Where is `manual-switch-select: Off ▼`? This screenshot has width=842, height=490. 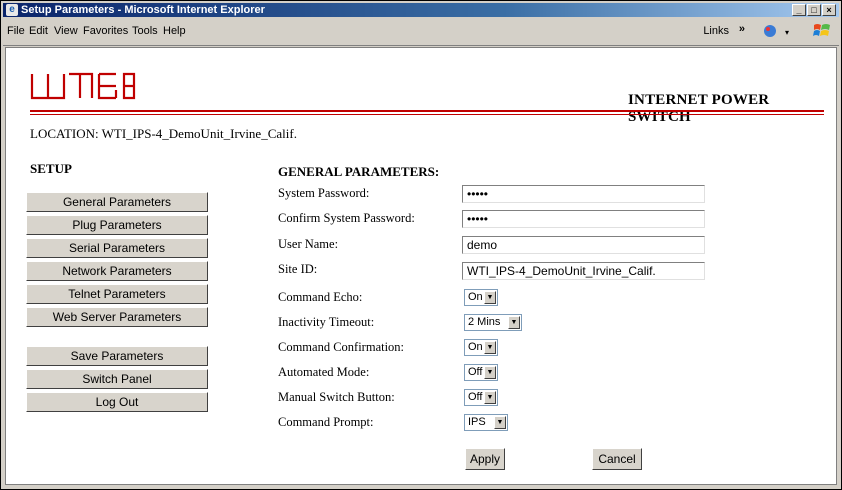 manual-switch-select: Off ▼ is located at coordinates (481, 397).